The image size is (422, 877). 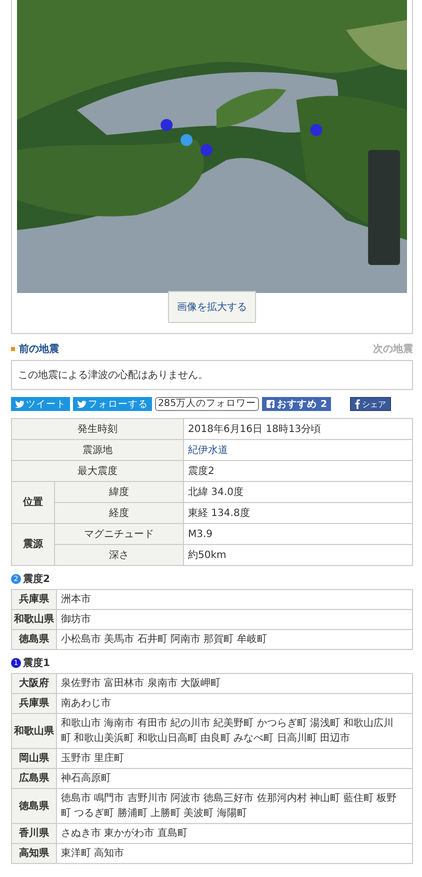 I want to click on cities-cell: 泉佐野市 富田林市 泉南市 大阪岬町, so click(x=234, y=684).